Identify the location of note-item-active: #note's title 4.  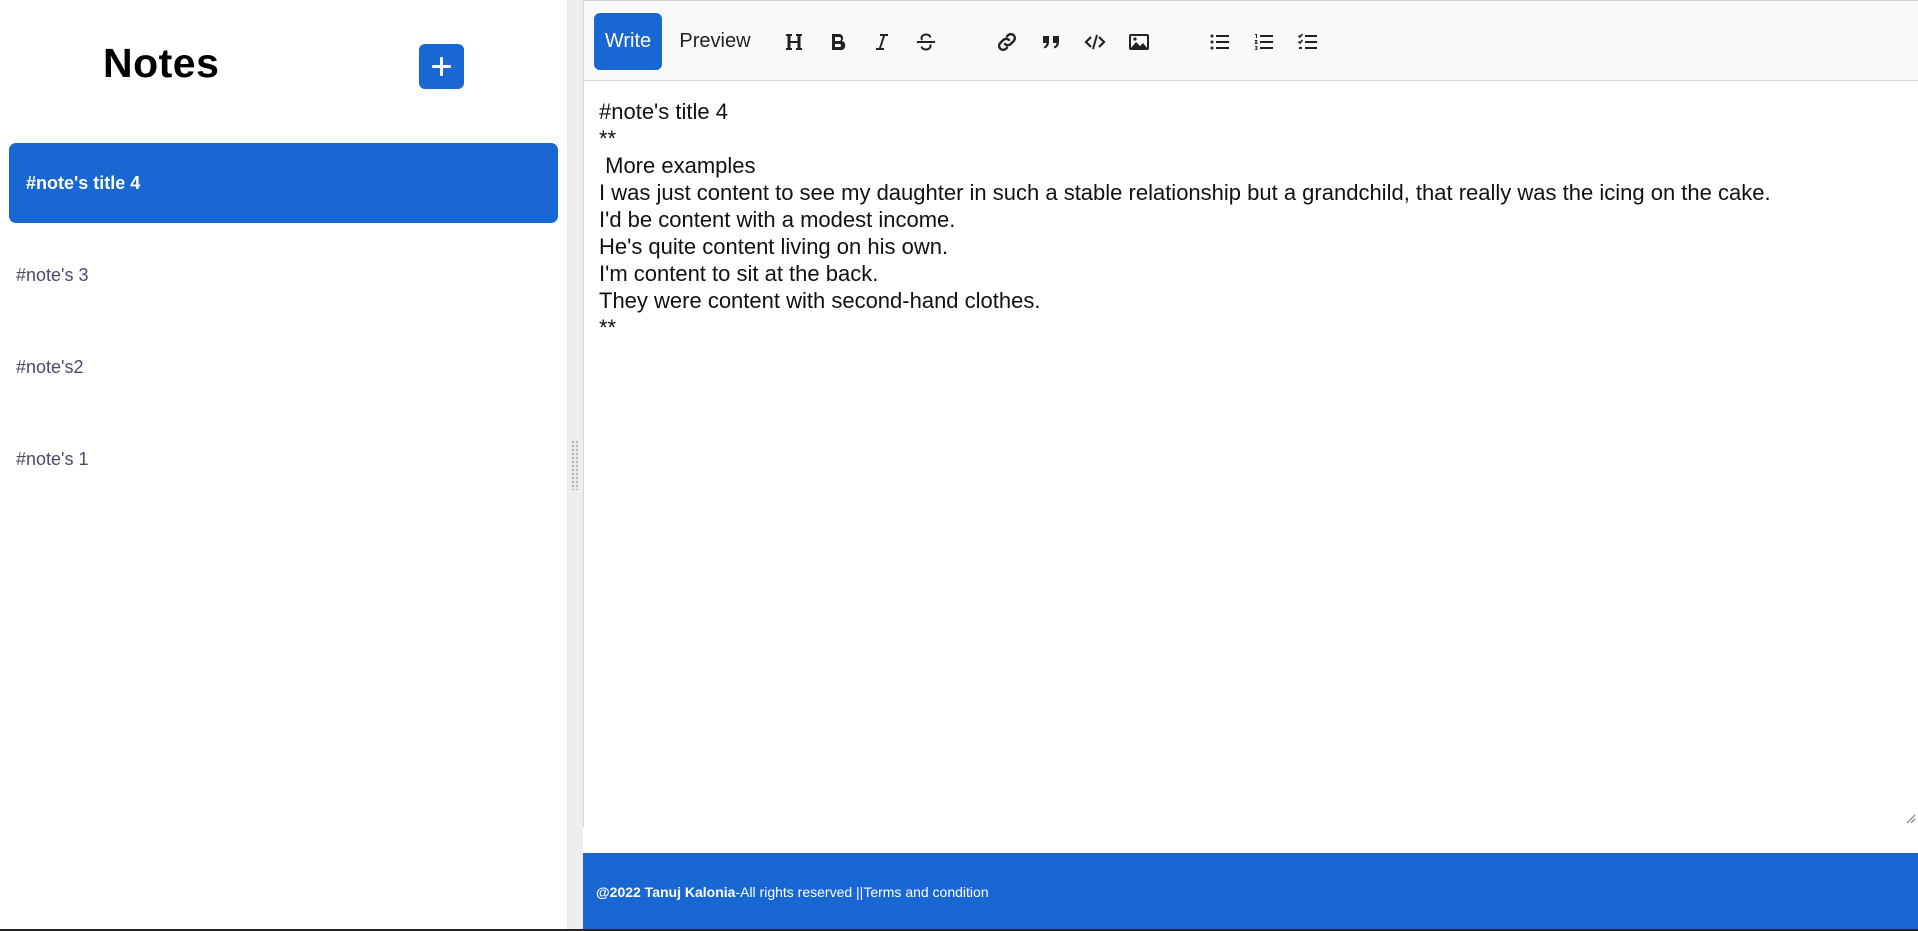
(283, 183).